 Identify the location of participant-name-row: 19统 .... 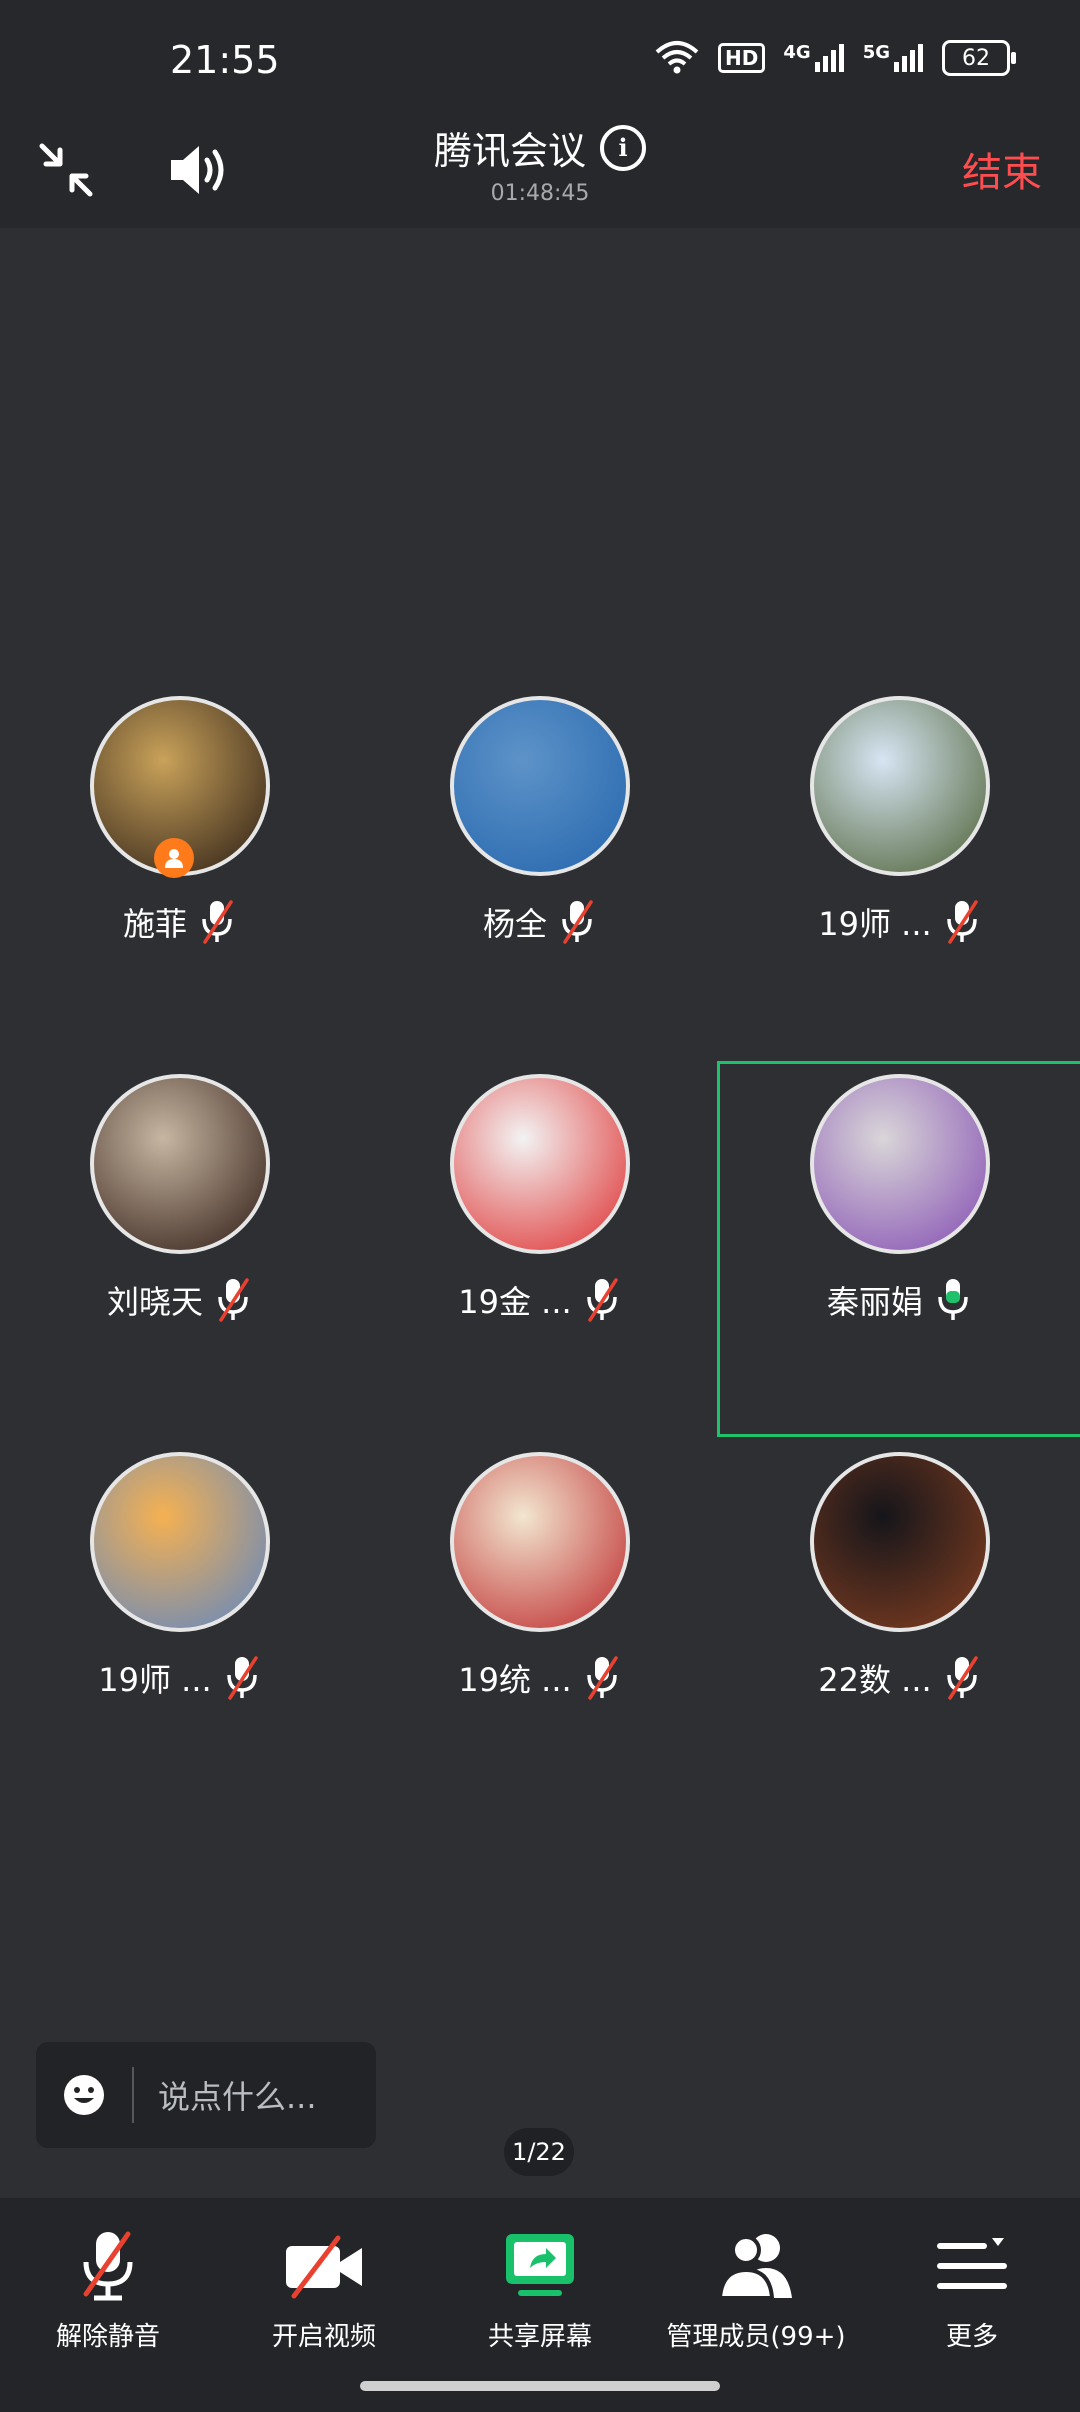
(540, 1678).